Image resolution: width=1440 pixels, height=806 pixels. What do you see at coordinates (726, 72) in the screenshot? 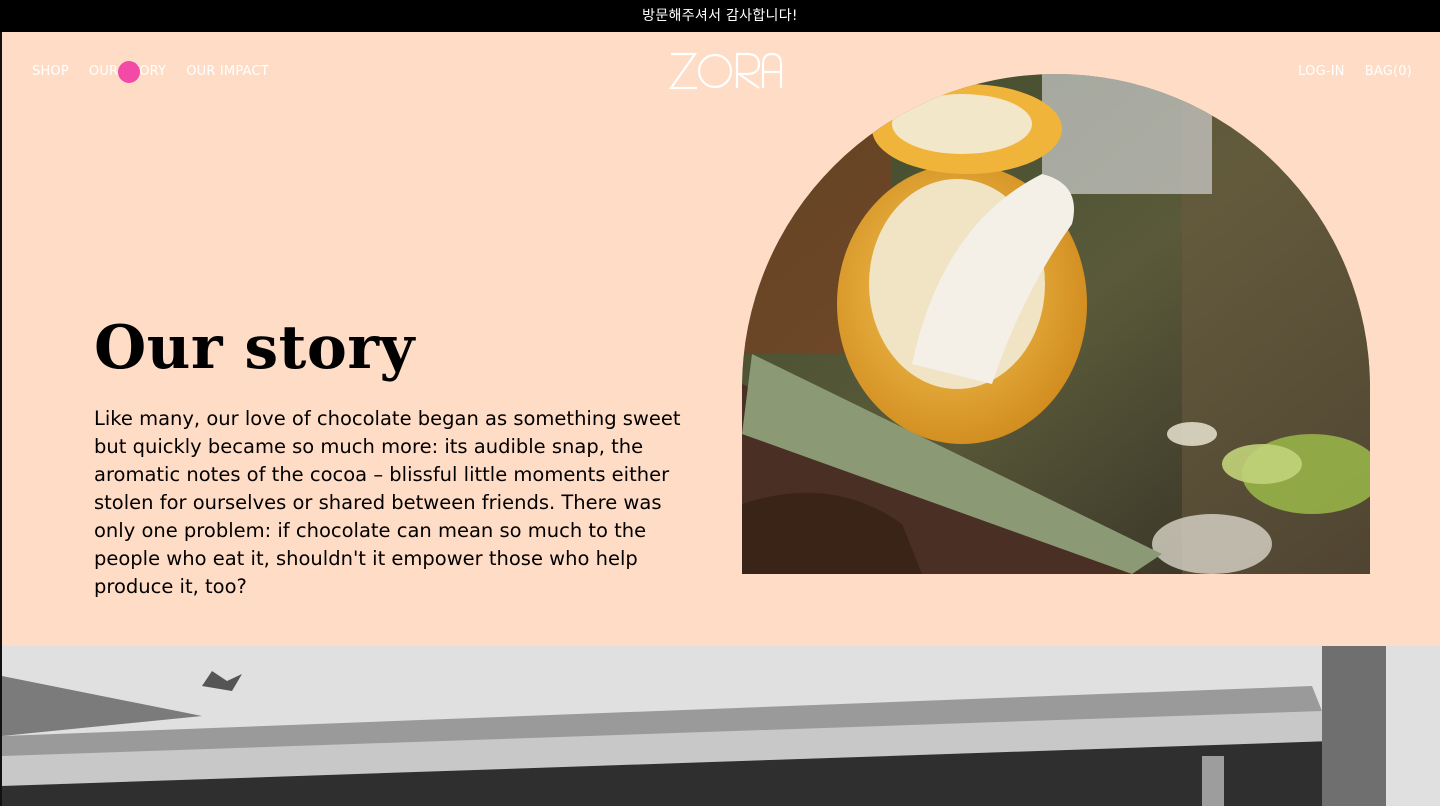
I see `zora-logo` at bounding box center [726, 72].